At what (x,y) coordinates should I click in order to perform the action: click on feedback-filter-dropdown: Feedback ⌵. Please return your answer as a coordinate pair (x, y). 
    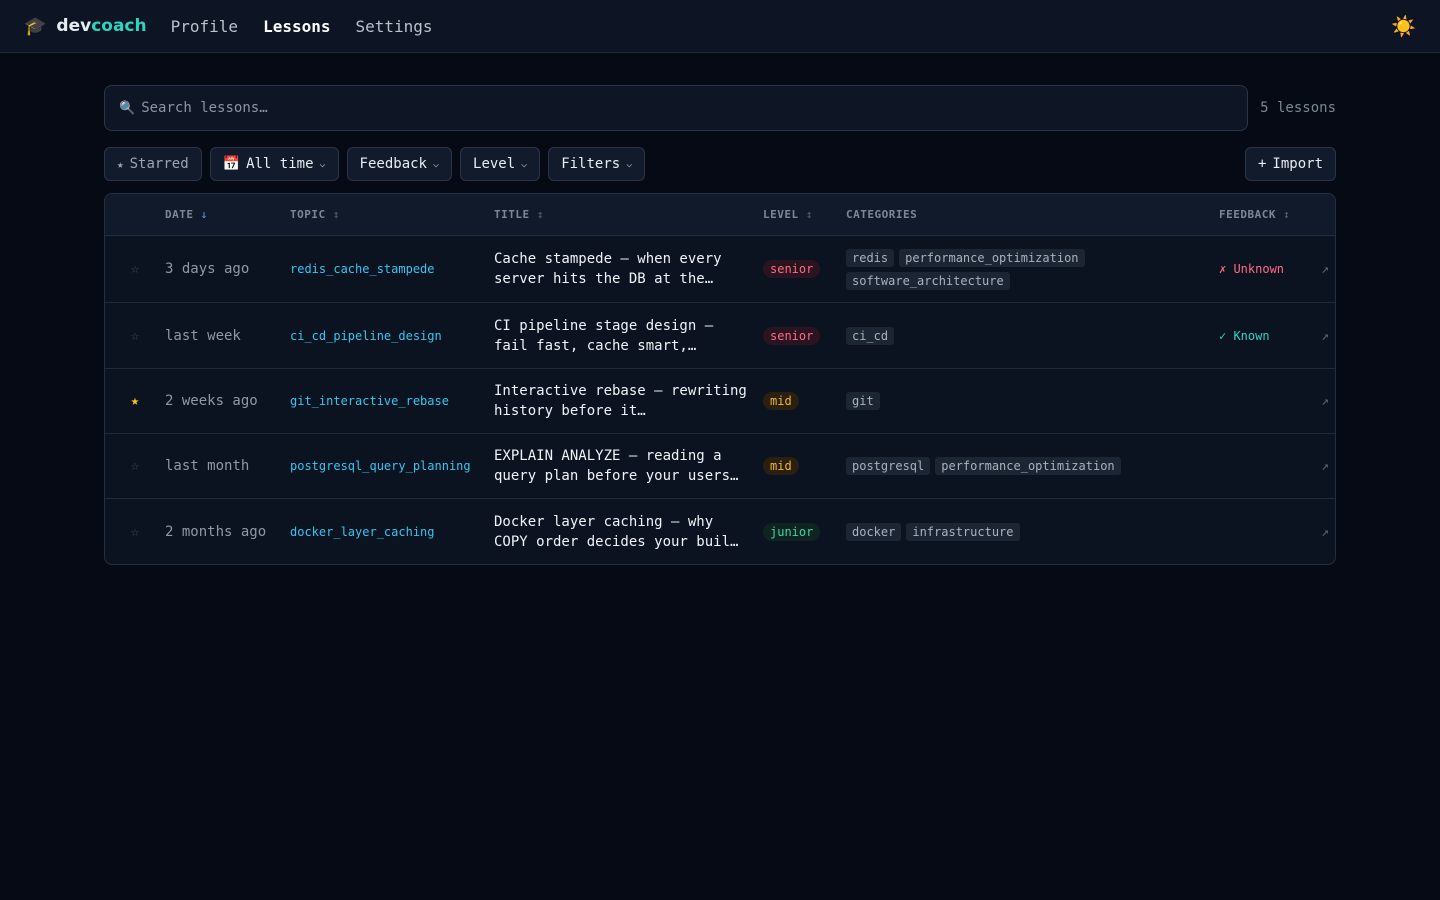
    Looking at the image, I should click on (399, 164).